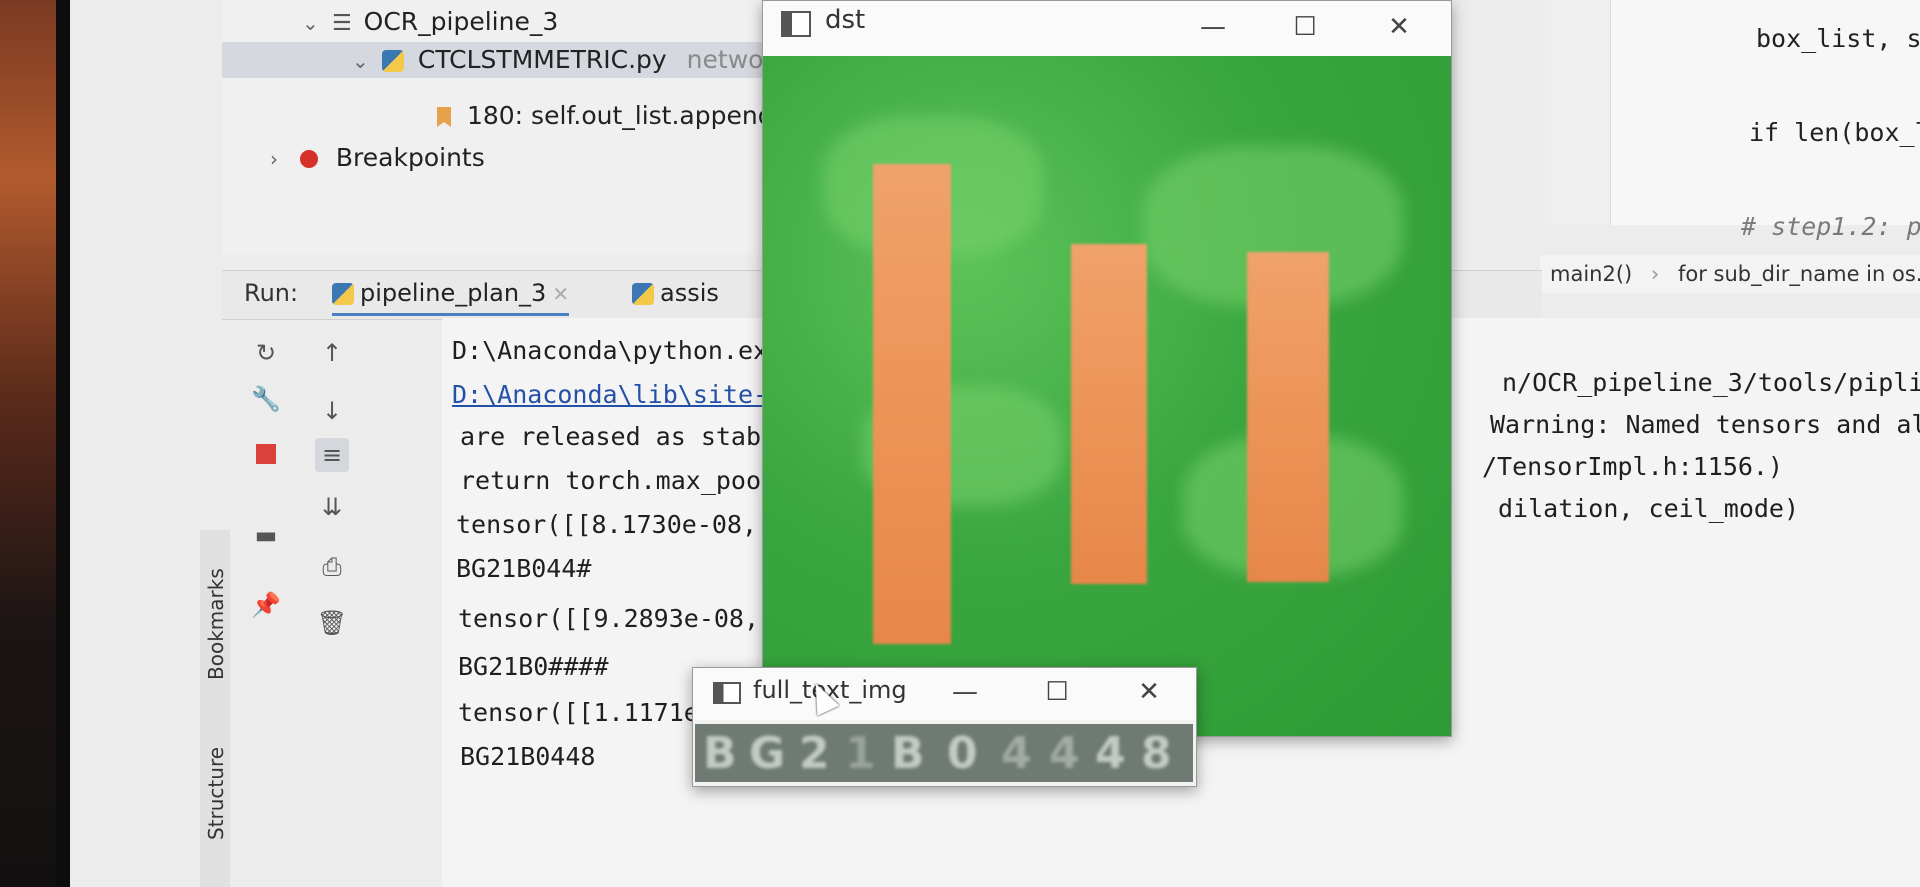 The width and height of the screenshot is (1920, 887). What do you see at coordinates (845, 20) in the screenshot?
I see `dst-title: dst` at bounding box center [845, 20].